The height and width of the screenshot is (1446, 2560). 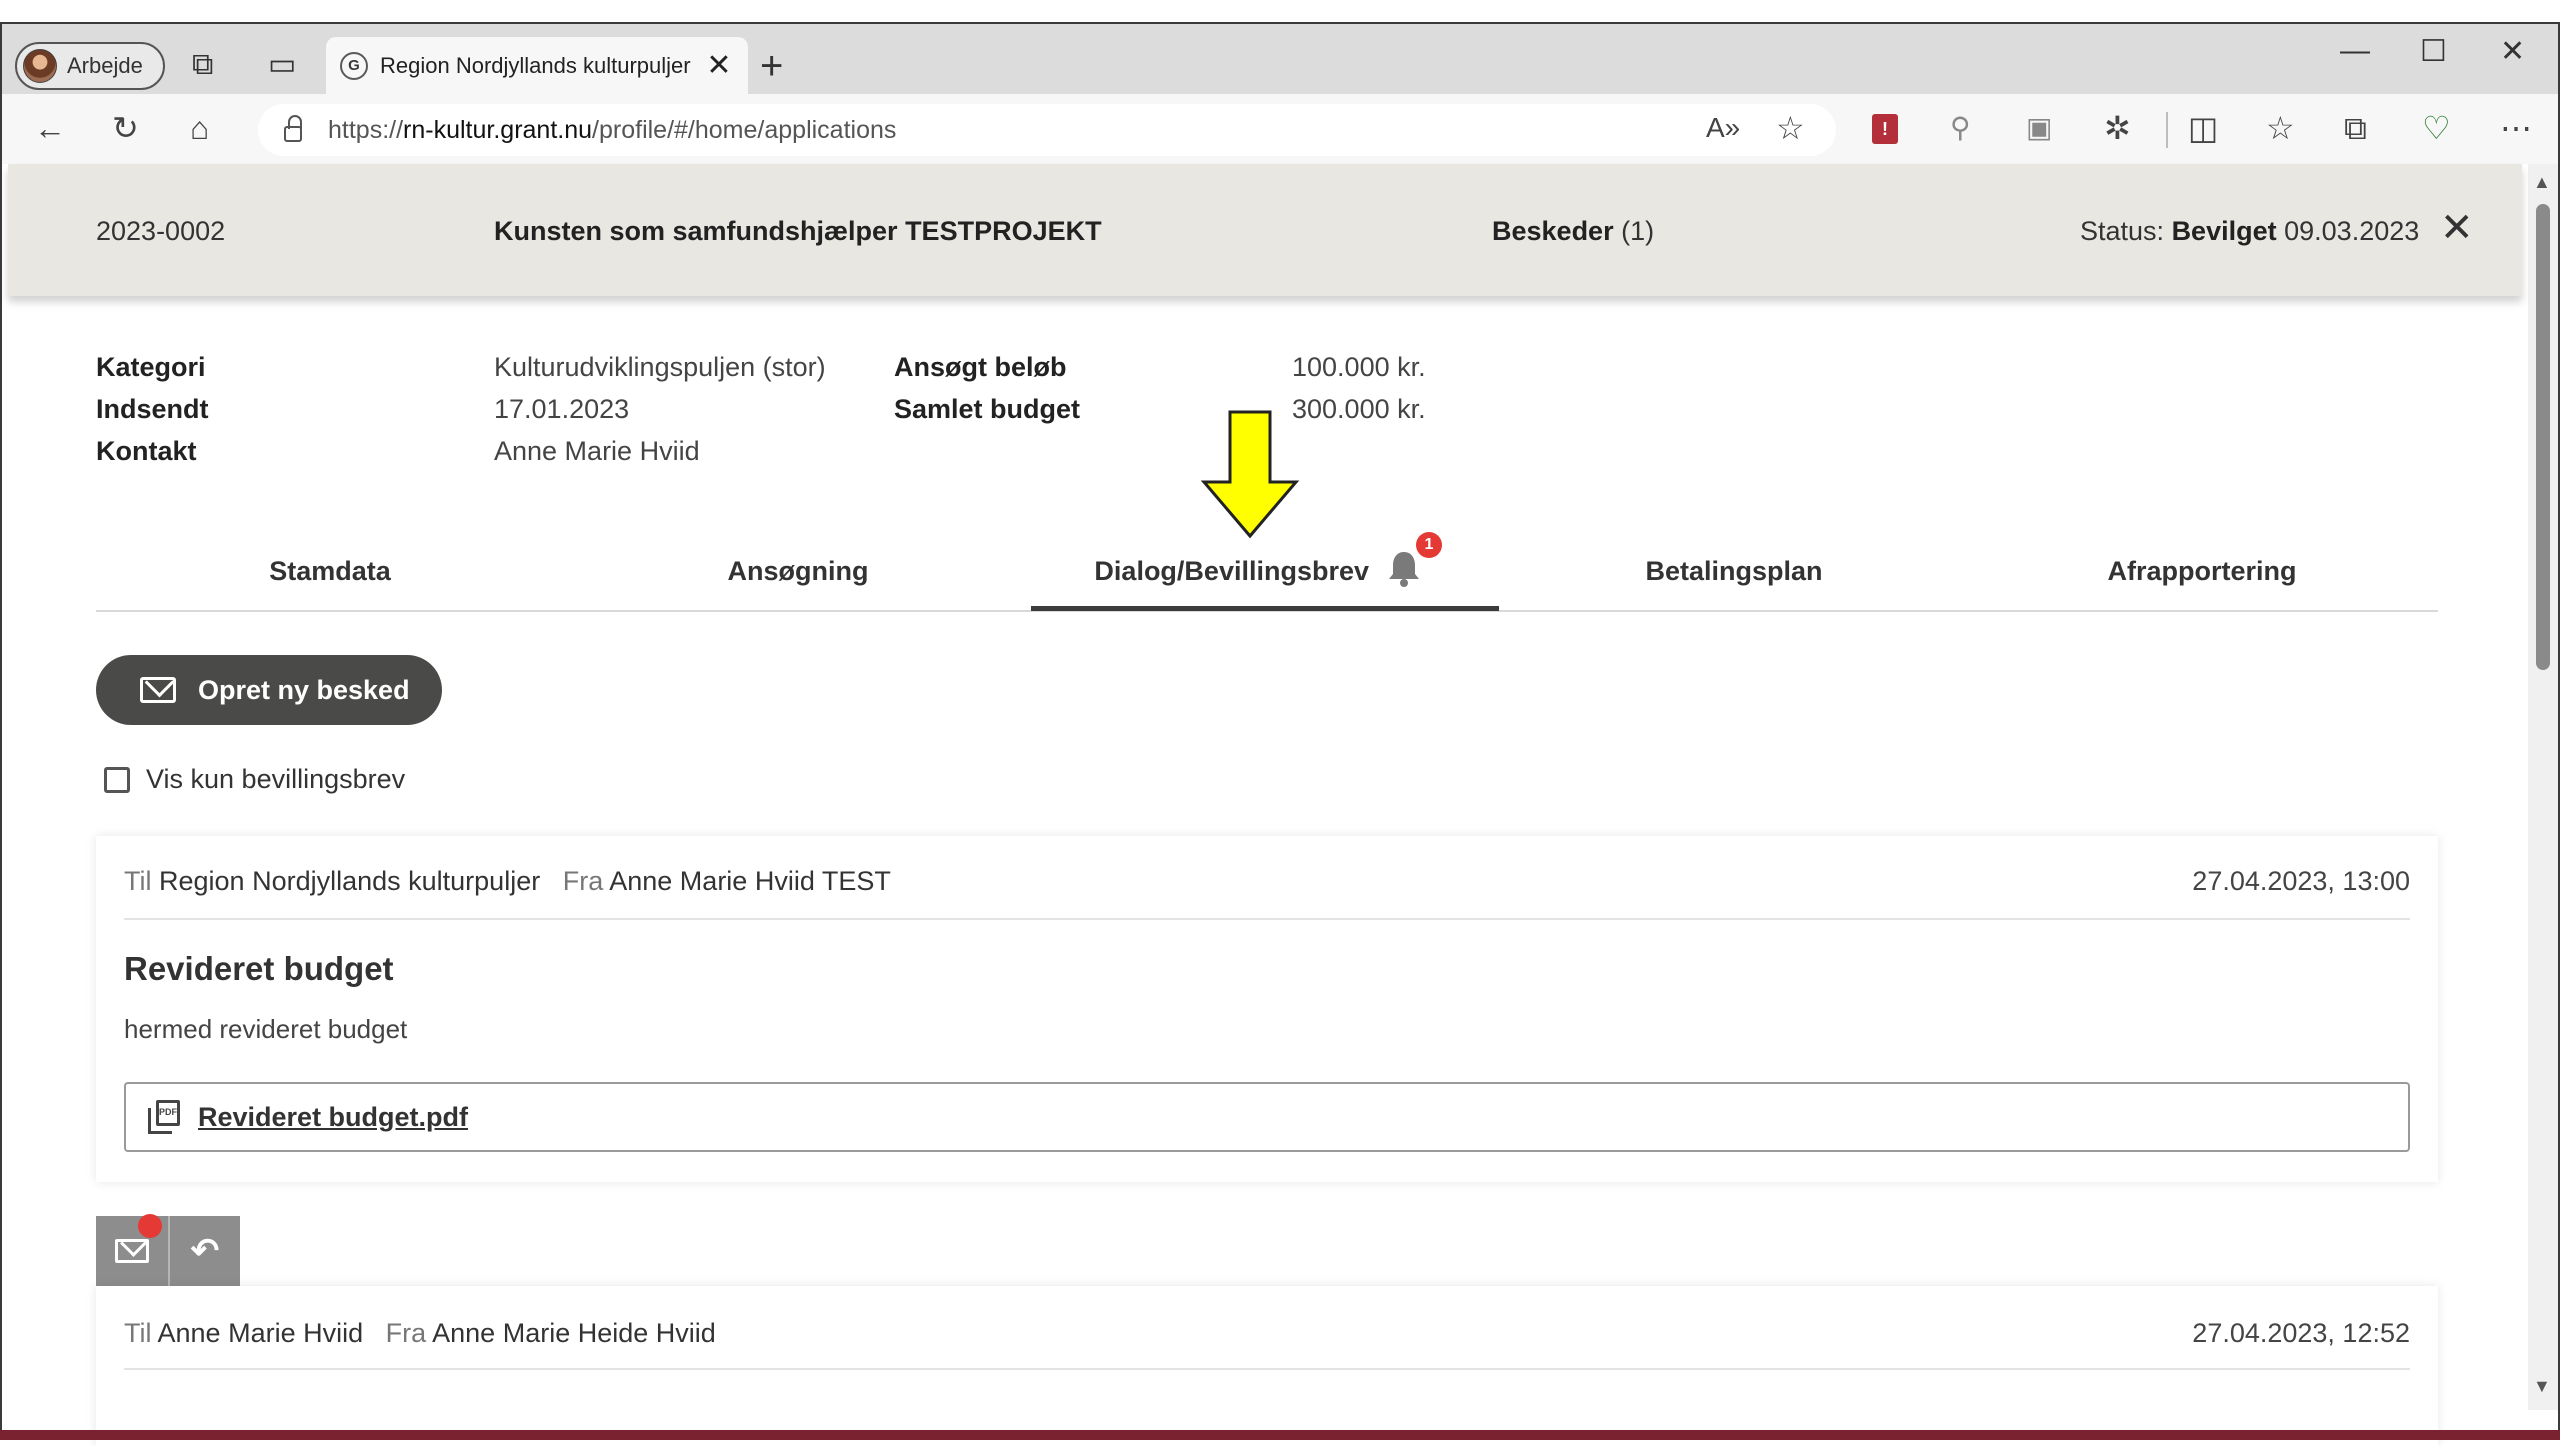 What do you see at coordinates (40, 66) in the screenshot?
I see `profile-avatar` at bounding box center [40, 66].